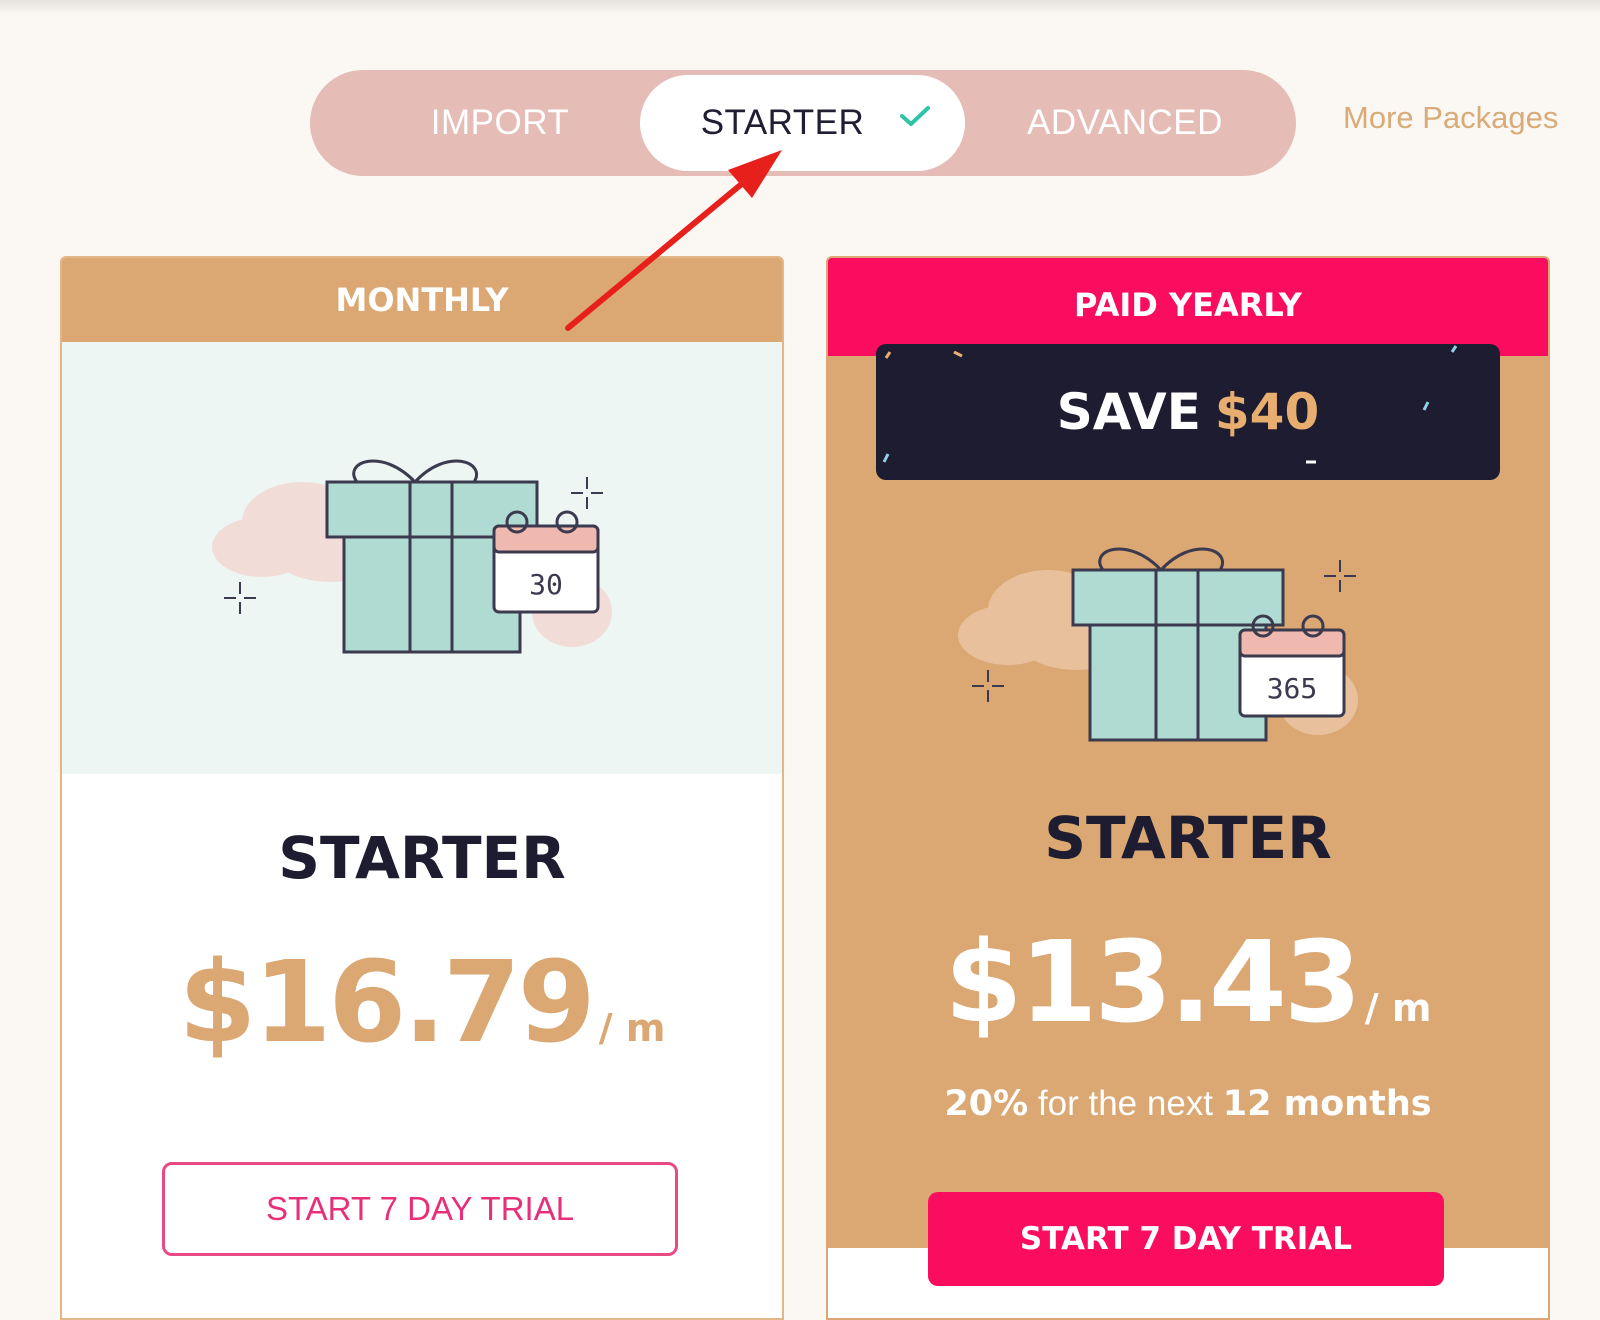  I want to click on yearly-price: $13.43/ m, so click(1188, 983).